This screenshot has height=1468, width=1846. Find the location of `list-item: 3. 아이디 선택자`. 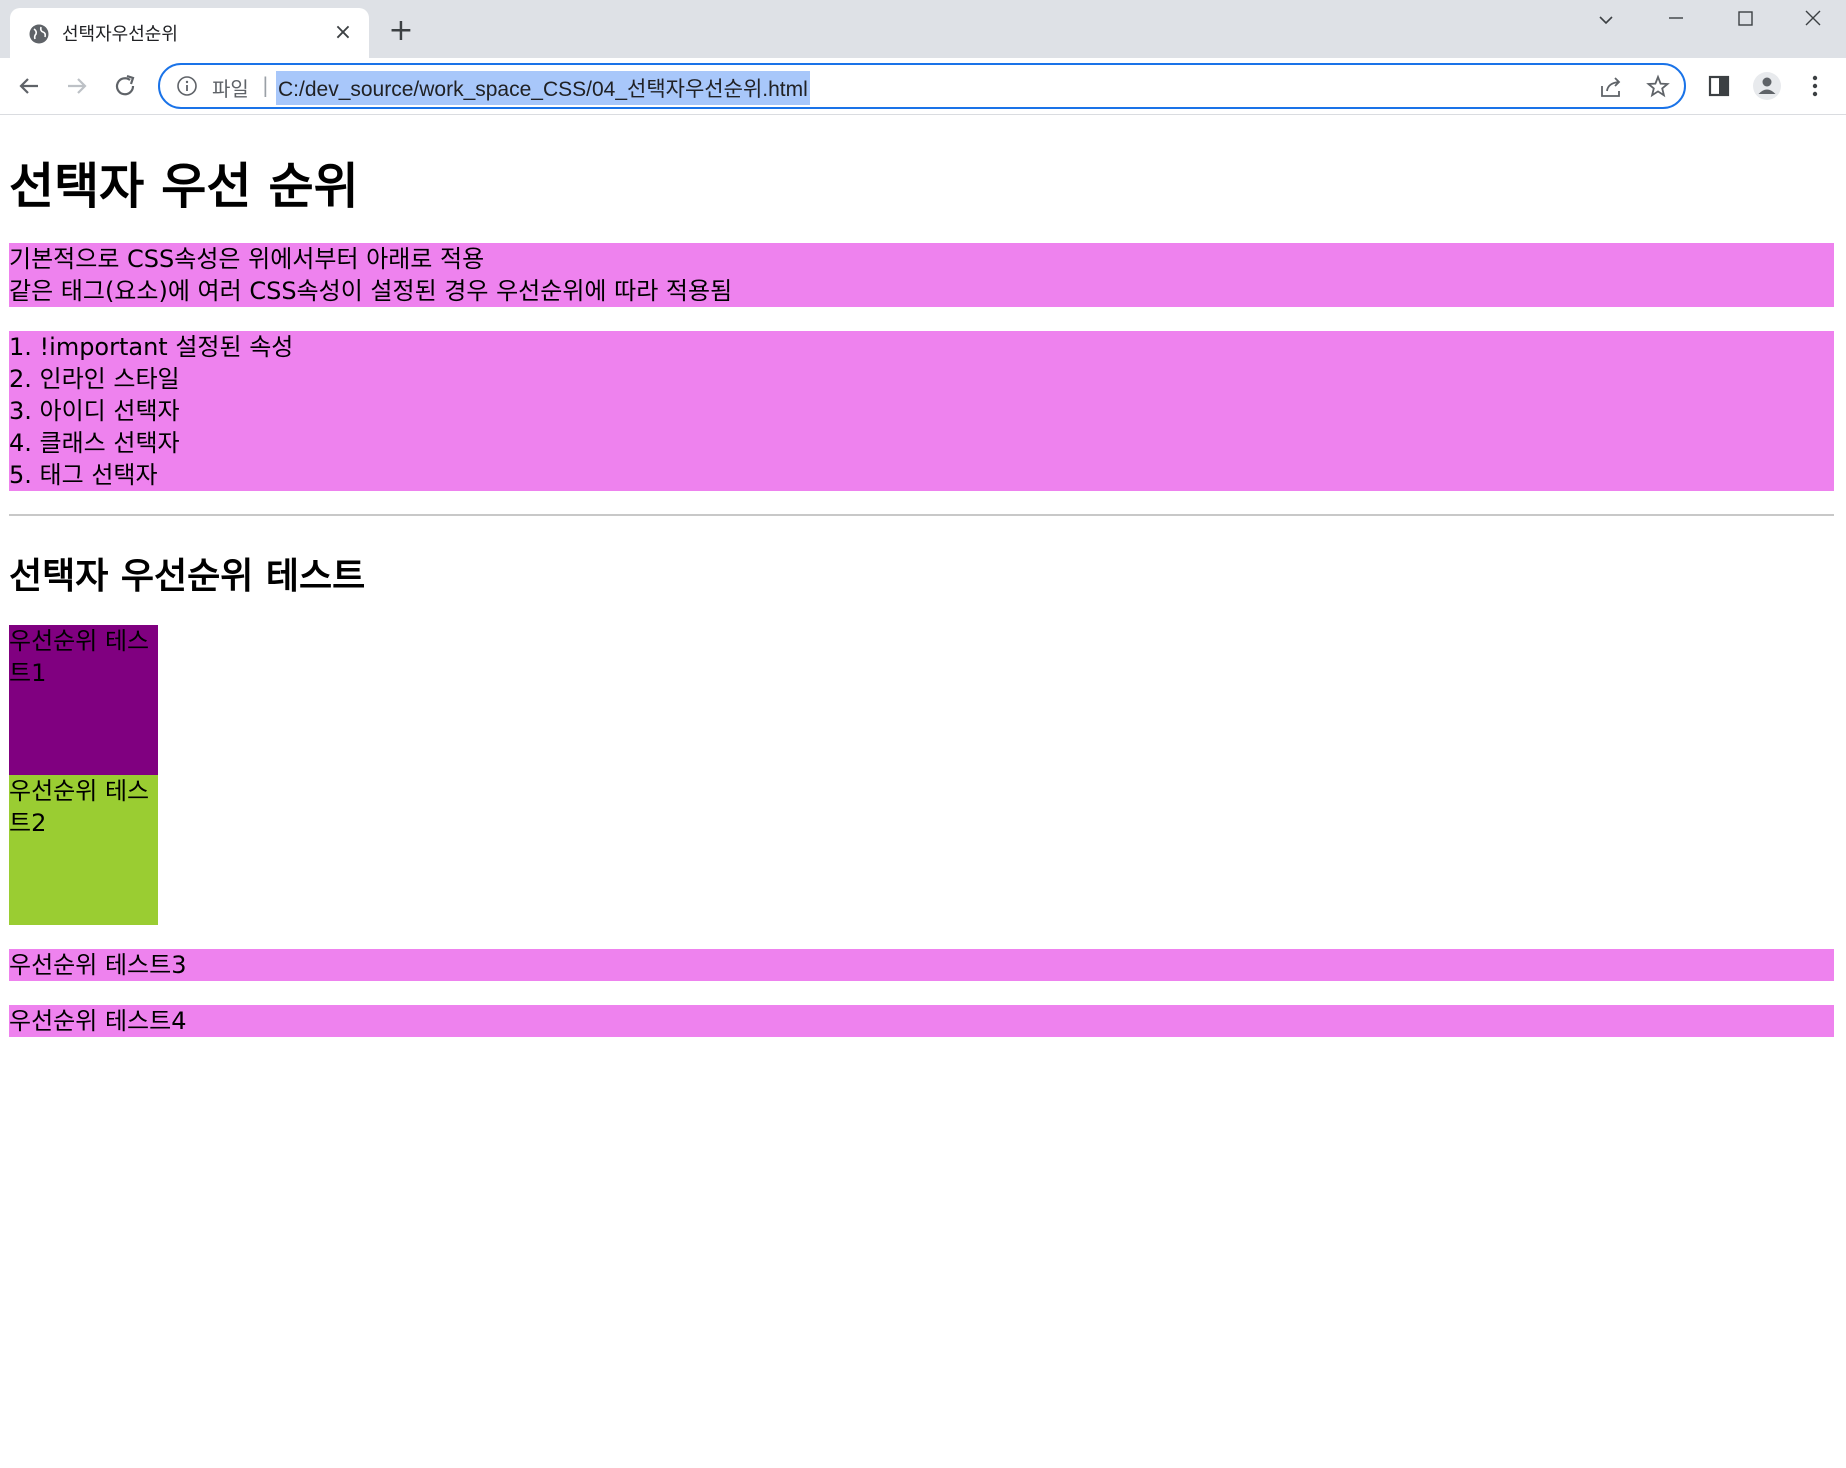

list-item: 3. 아이디 선택자 is located at coordinates (94, 411).